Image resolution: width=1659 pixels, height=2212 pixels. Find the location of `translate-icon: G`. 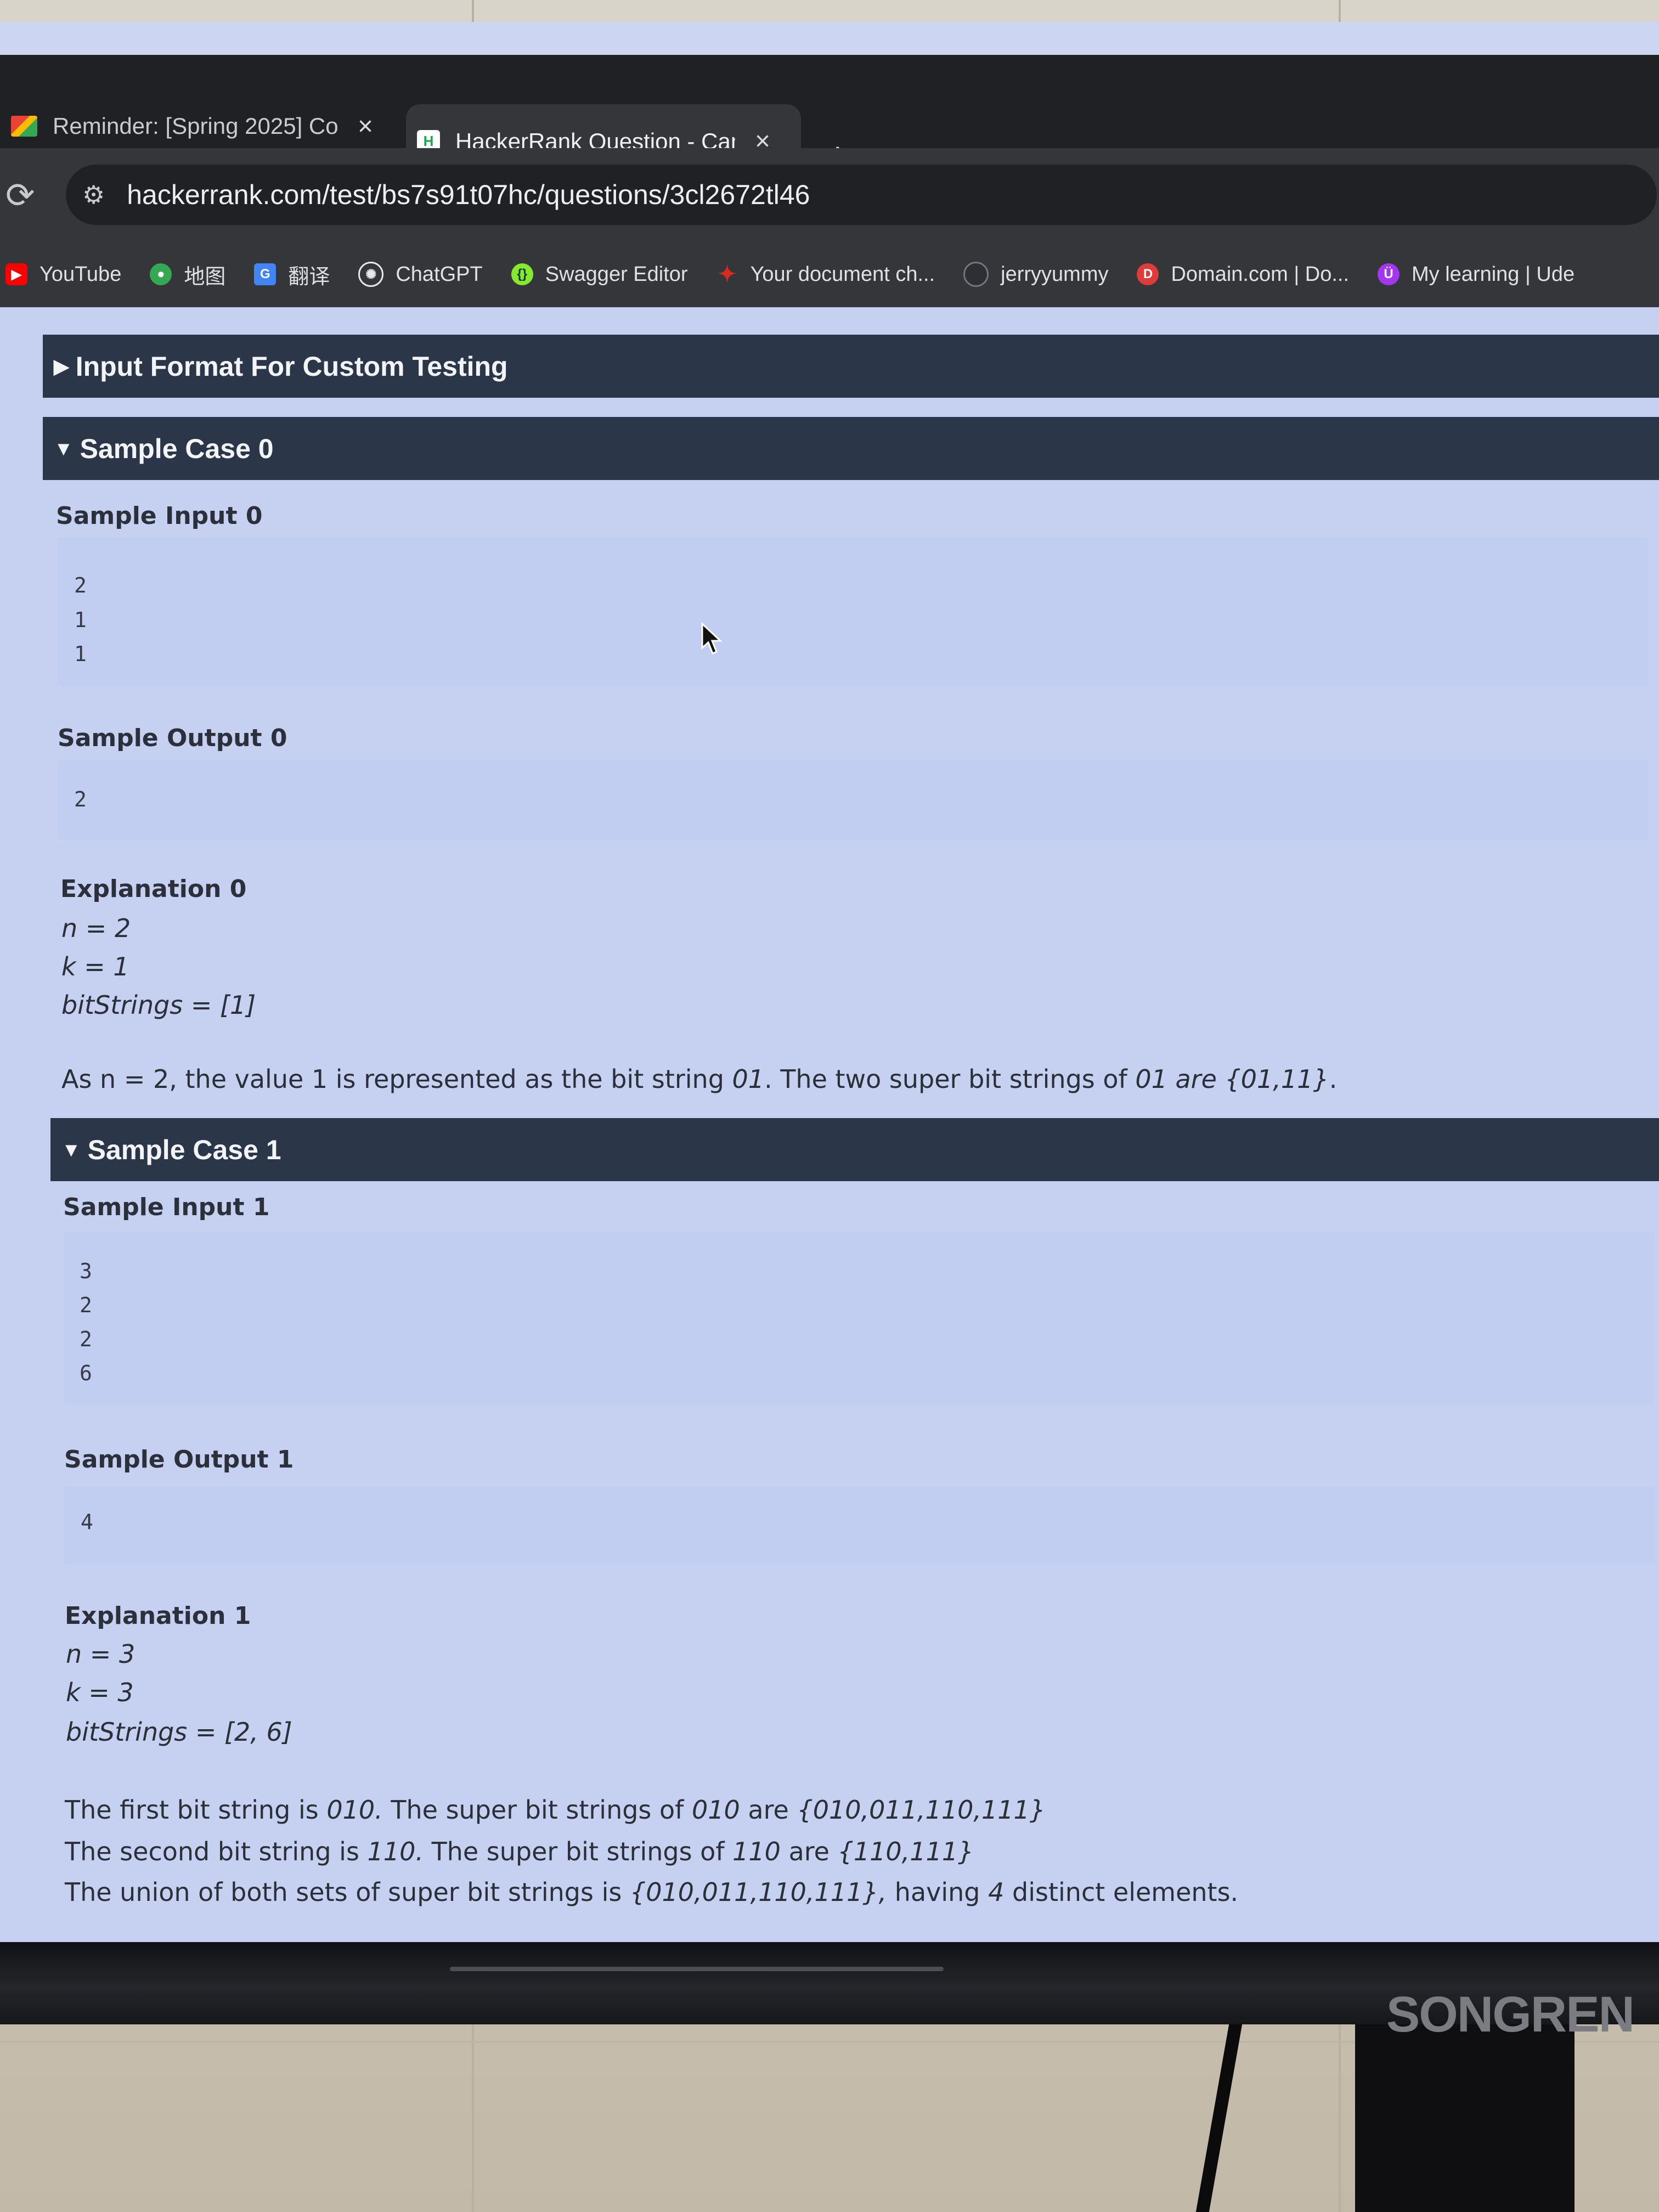

translate-icon: G is located at coordinates (265, 274).